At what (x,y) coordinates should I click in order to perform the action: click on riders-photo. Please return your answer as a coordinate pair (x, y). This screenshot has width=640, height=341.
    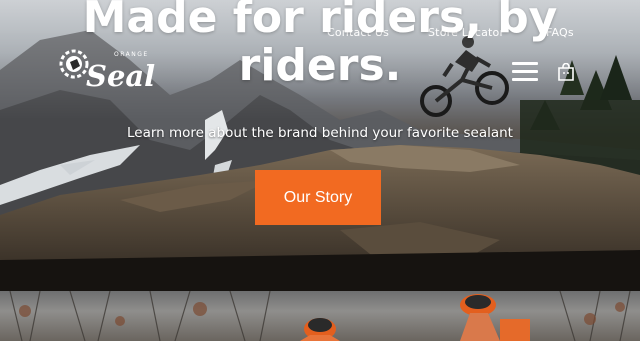
    Looking at the image, I should click on (320, 316).